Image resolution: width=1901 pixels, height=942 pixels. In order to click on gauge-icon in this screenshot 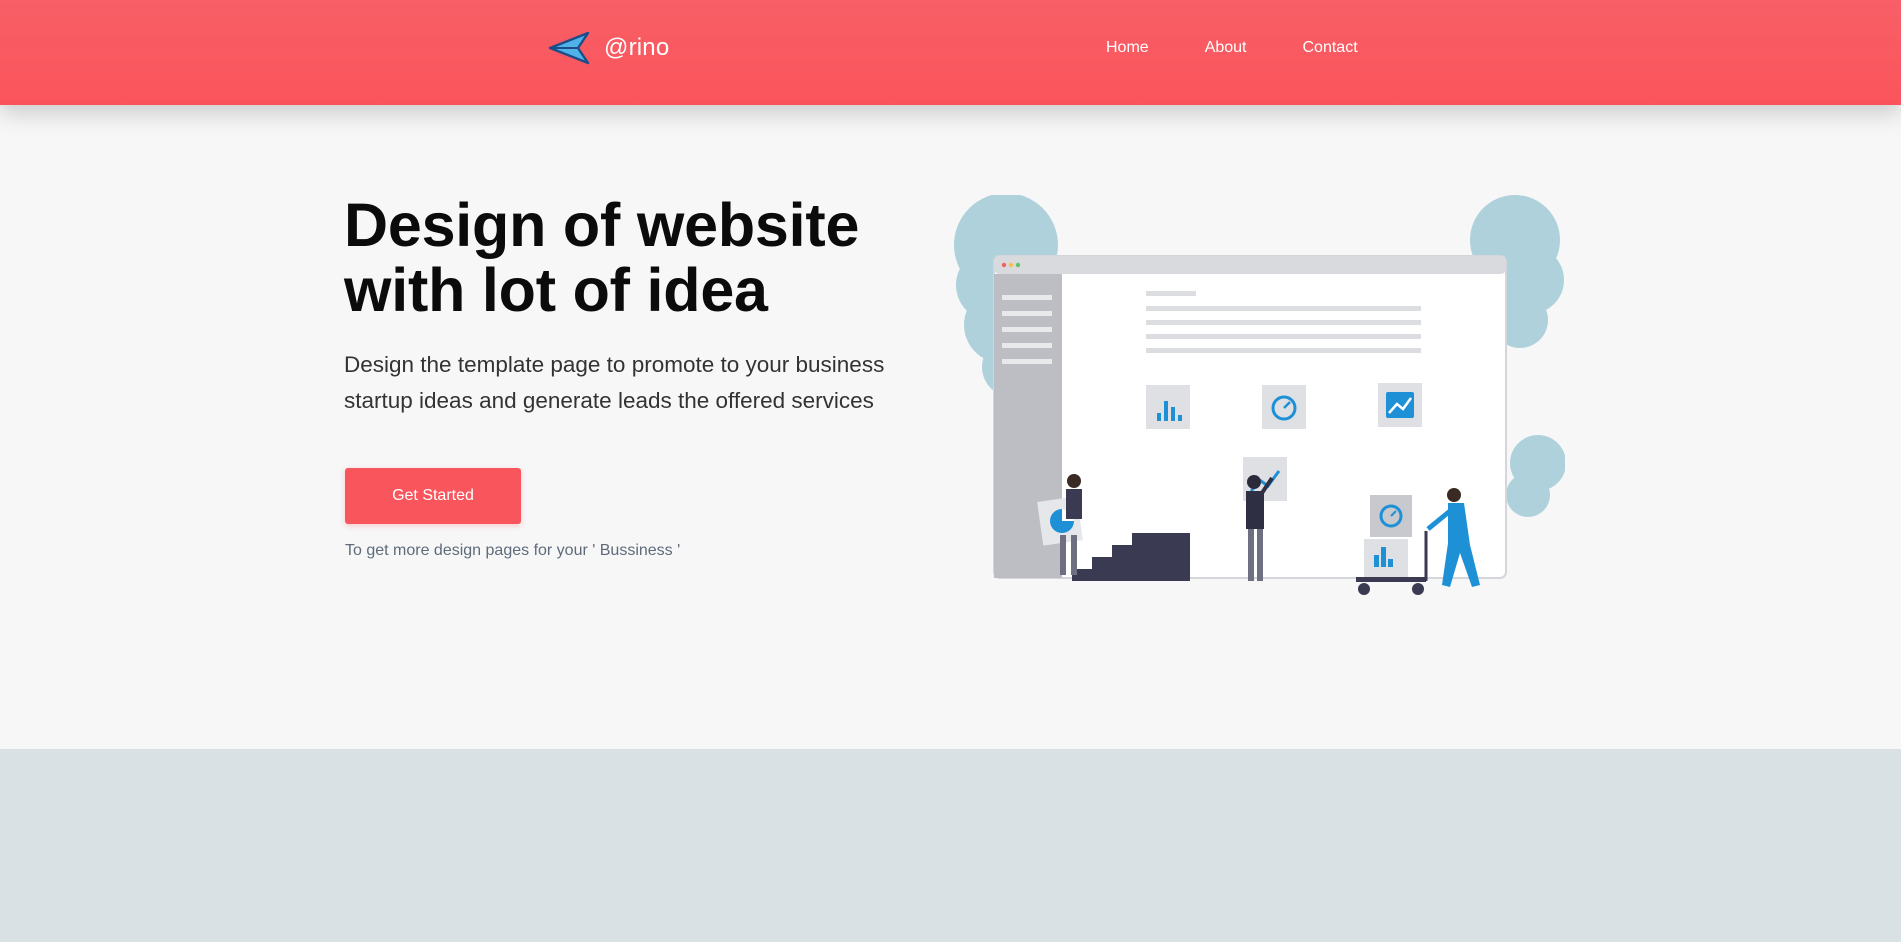, I will do `click(1284, 407)`.